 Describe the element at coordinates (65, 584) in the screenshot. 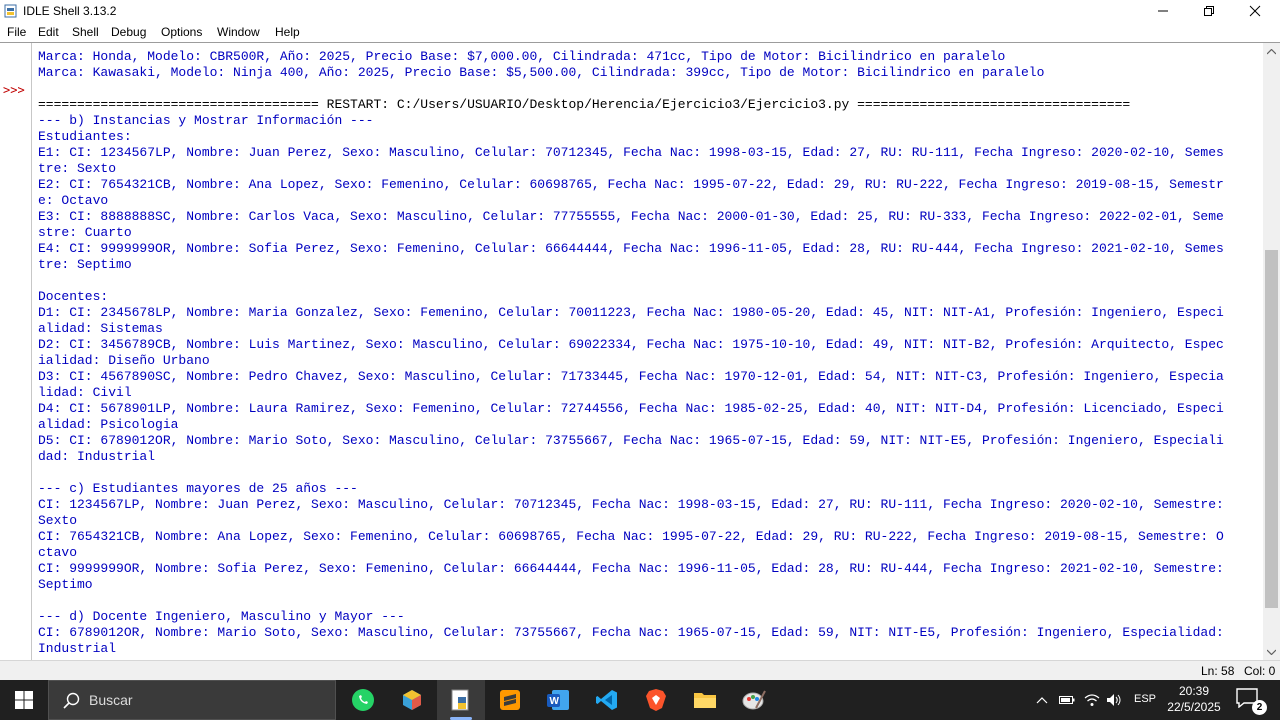

I see `shell-output-line: Septimo` at that location.